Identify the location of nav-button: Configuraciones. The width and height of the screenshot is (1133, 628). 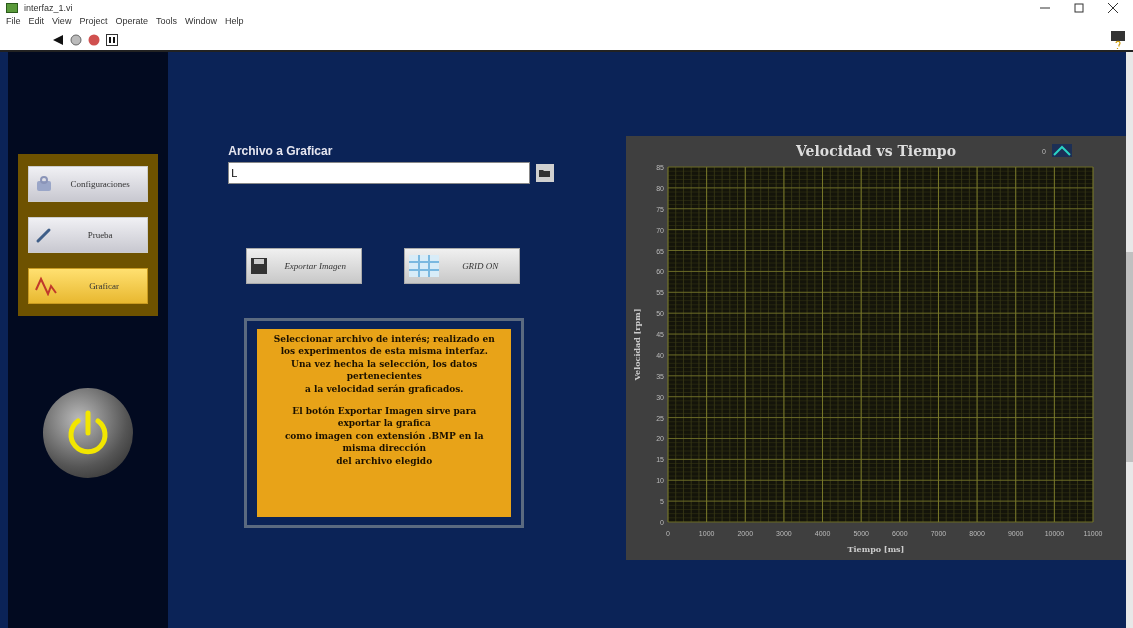
(88, 184).